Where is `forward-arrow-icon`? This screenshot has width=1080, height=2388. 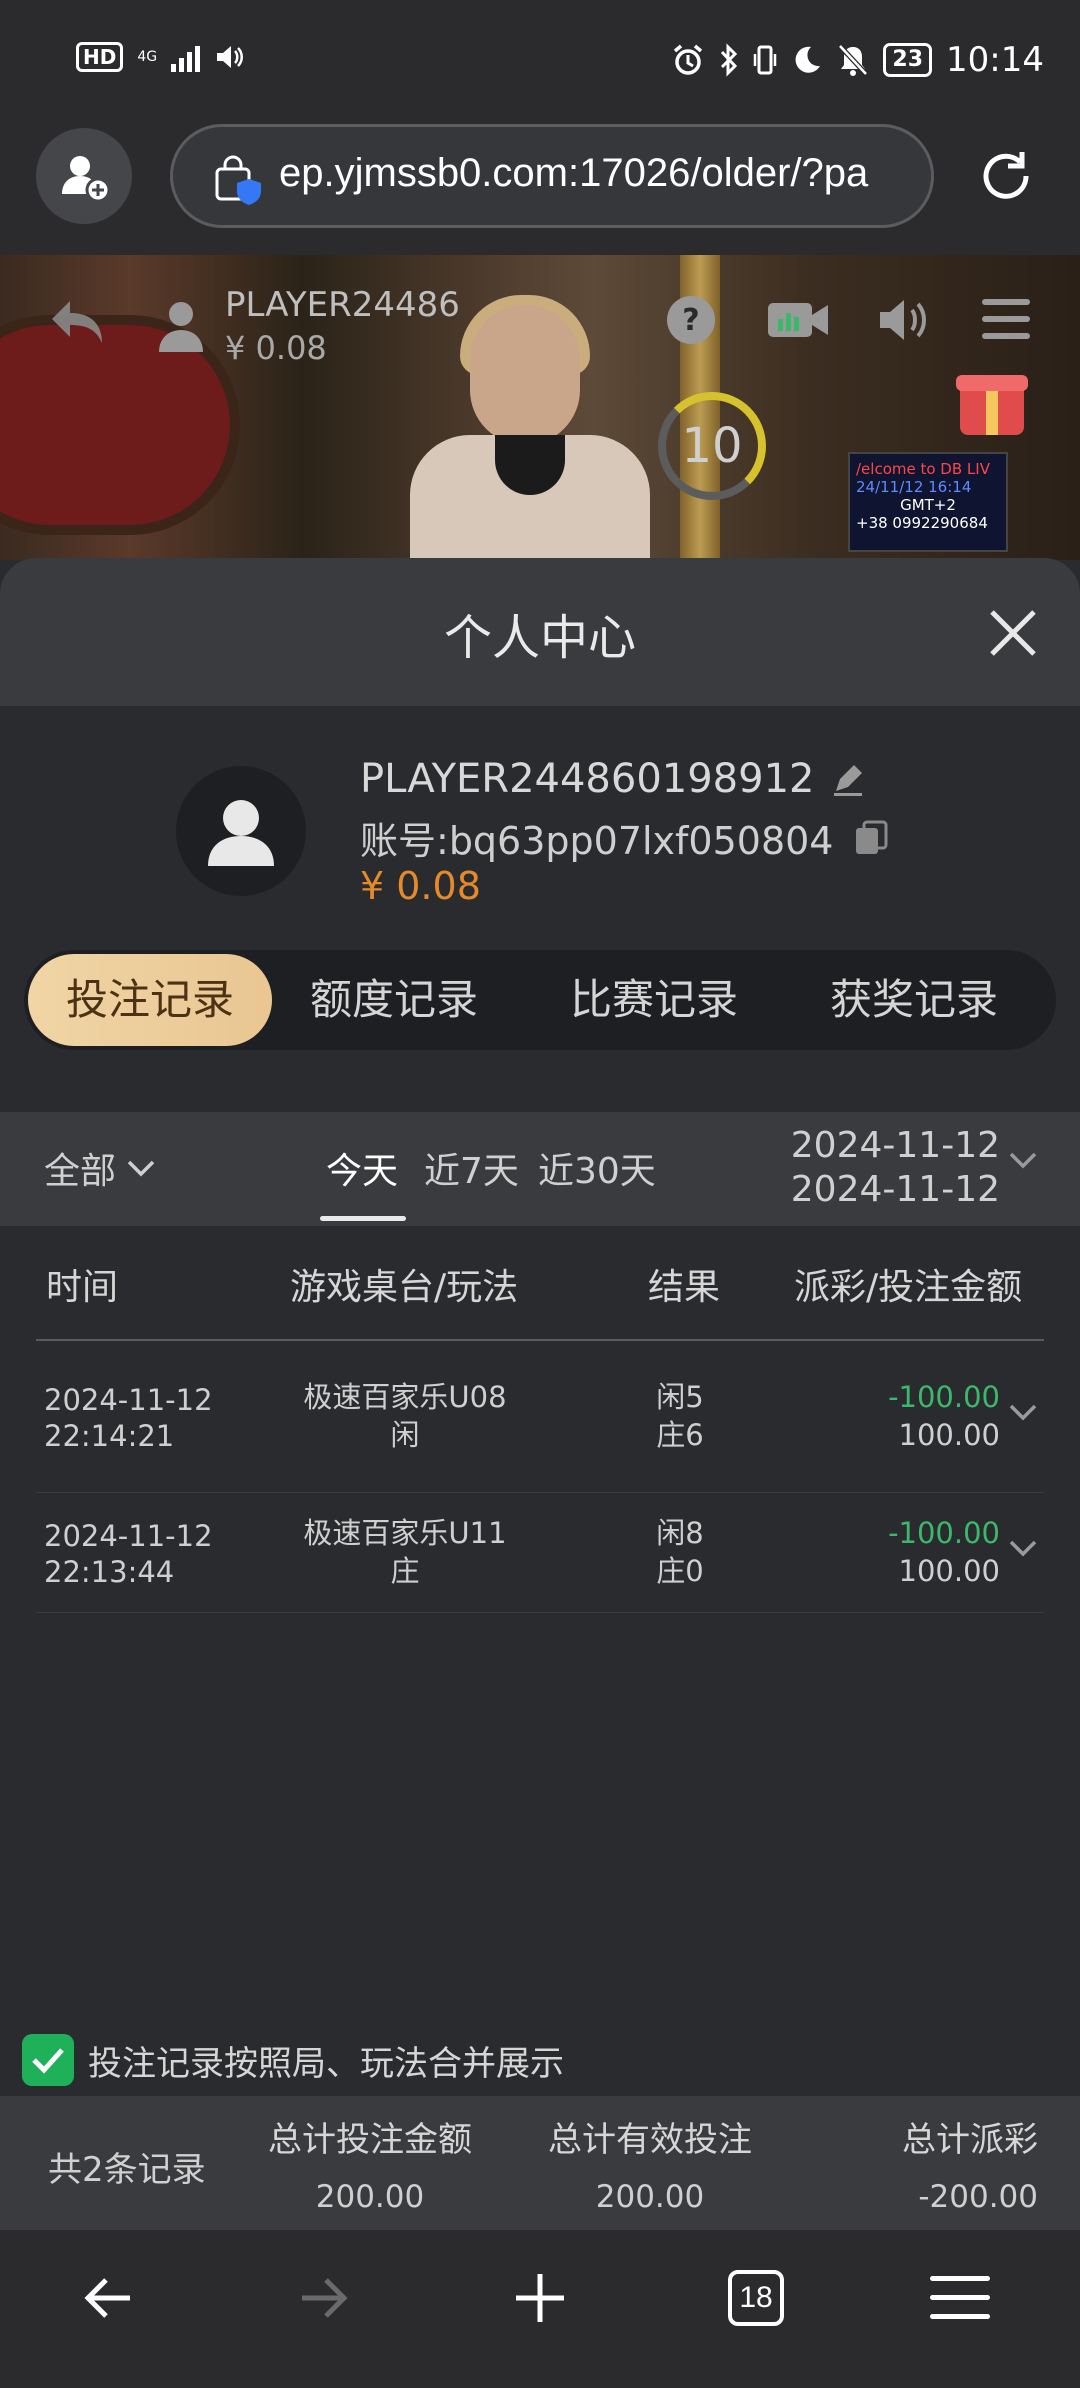
forward-arrow-icon is located at coordinates (325, 2298).